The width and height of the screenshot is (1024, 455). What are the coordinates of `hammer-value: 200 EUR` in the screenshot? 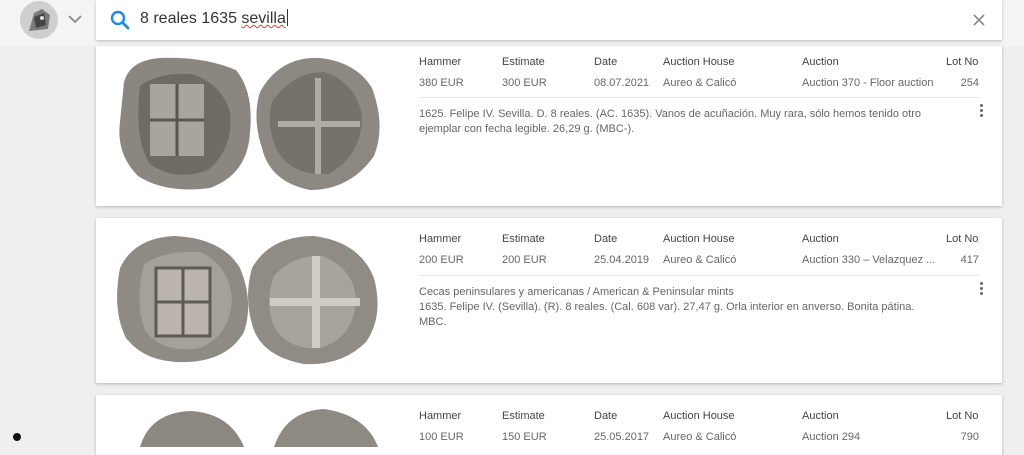 It's located at (441, 260).